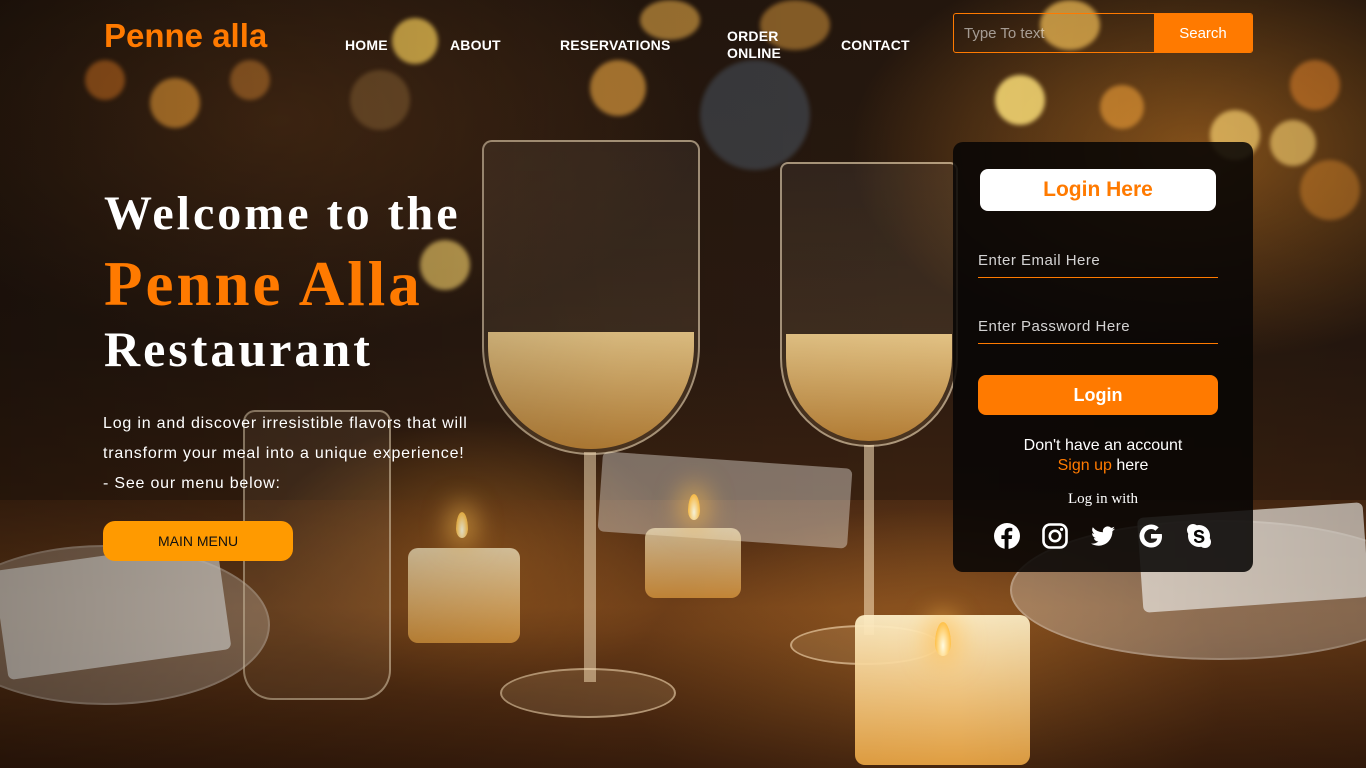  I want to click on search-button: Search, so click(1203, 33).